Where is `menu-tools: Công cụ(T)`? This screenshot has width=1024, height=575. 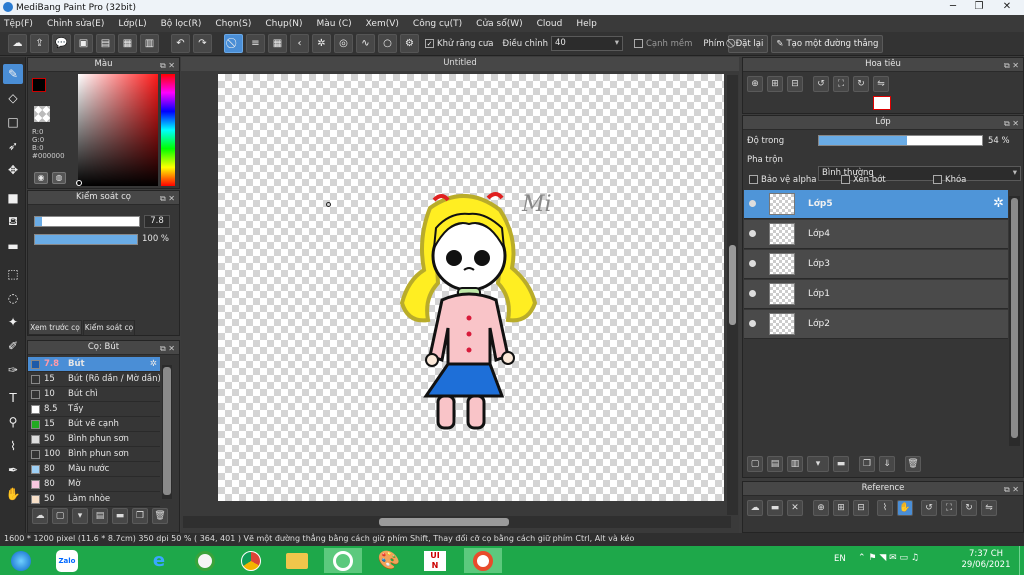
menu-tools: Công cụ(T) is located at coordinates (437, 24).